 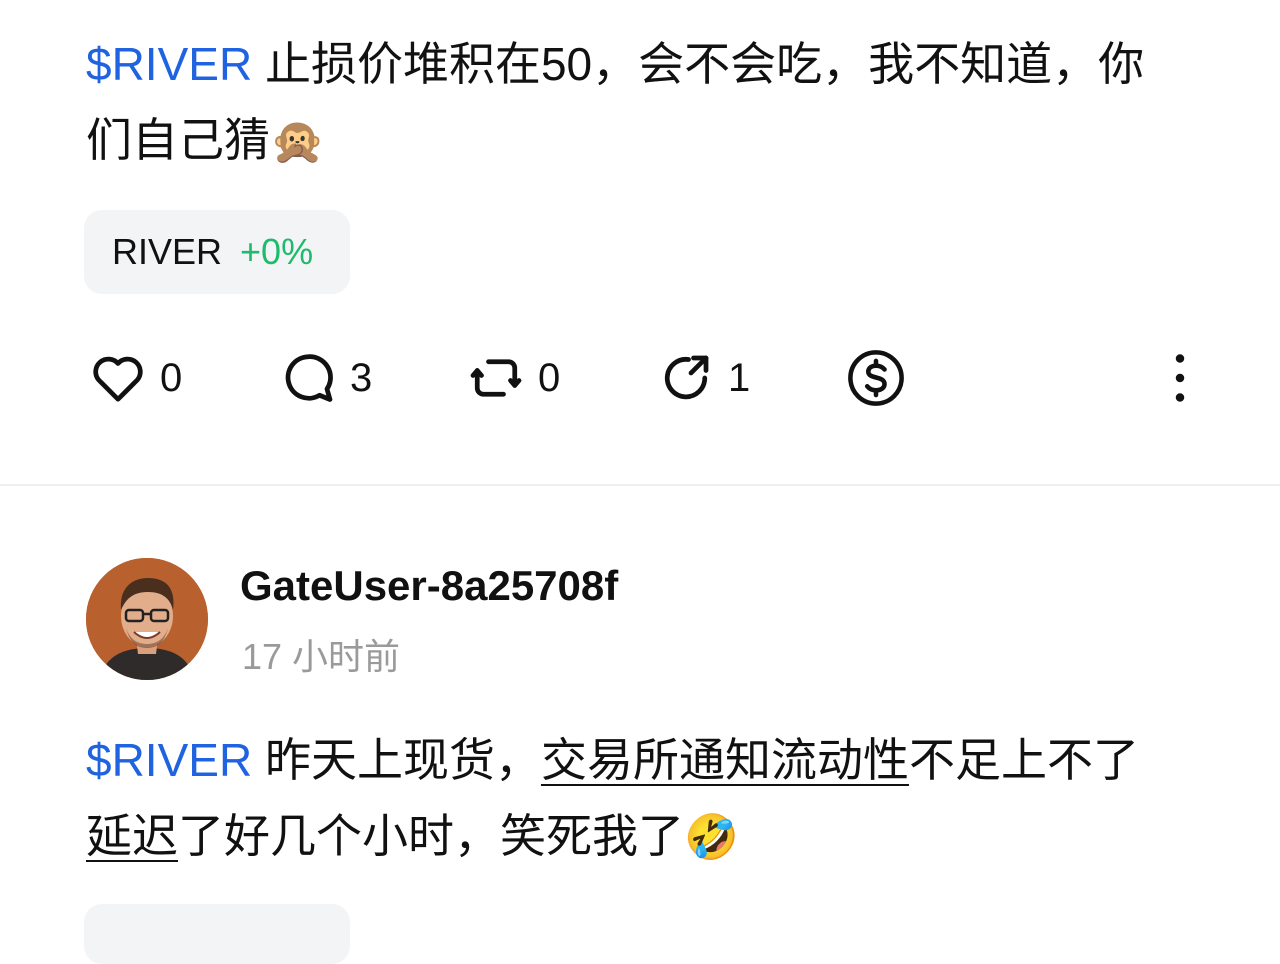 What do you see at coordinates (640, 485) in the screenshot?
I see `post-divider` at bounding box center [640, 485].